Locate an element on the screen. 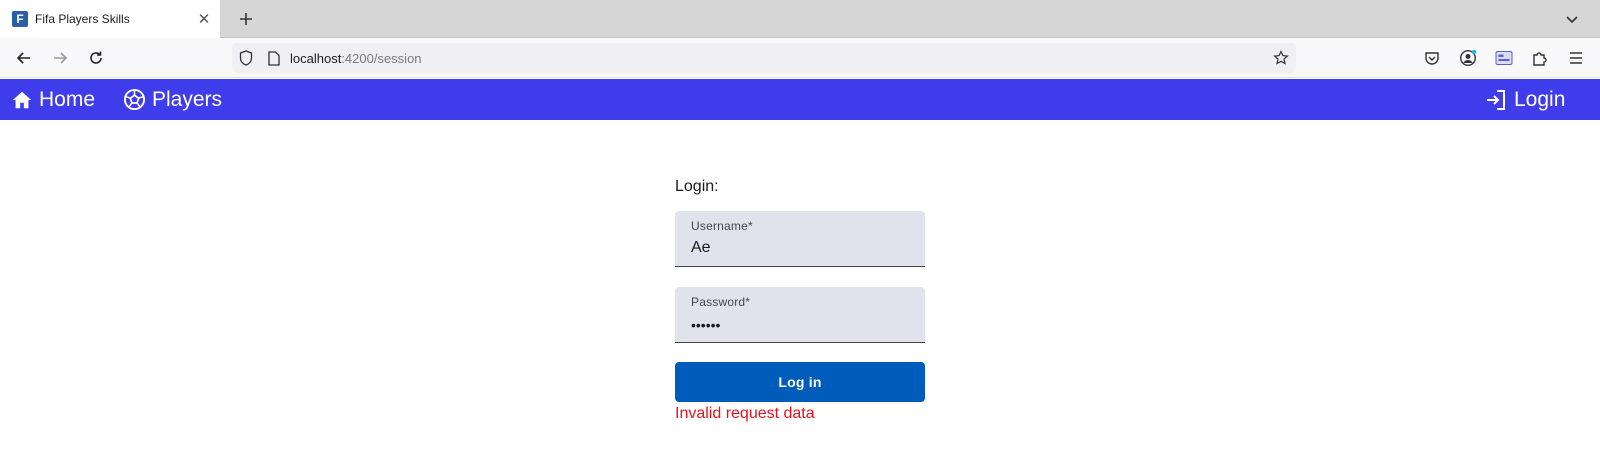 The image size is (1600, 458). url-host: localhost is located at coordinates (316, 58).